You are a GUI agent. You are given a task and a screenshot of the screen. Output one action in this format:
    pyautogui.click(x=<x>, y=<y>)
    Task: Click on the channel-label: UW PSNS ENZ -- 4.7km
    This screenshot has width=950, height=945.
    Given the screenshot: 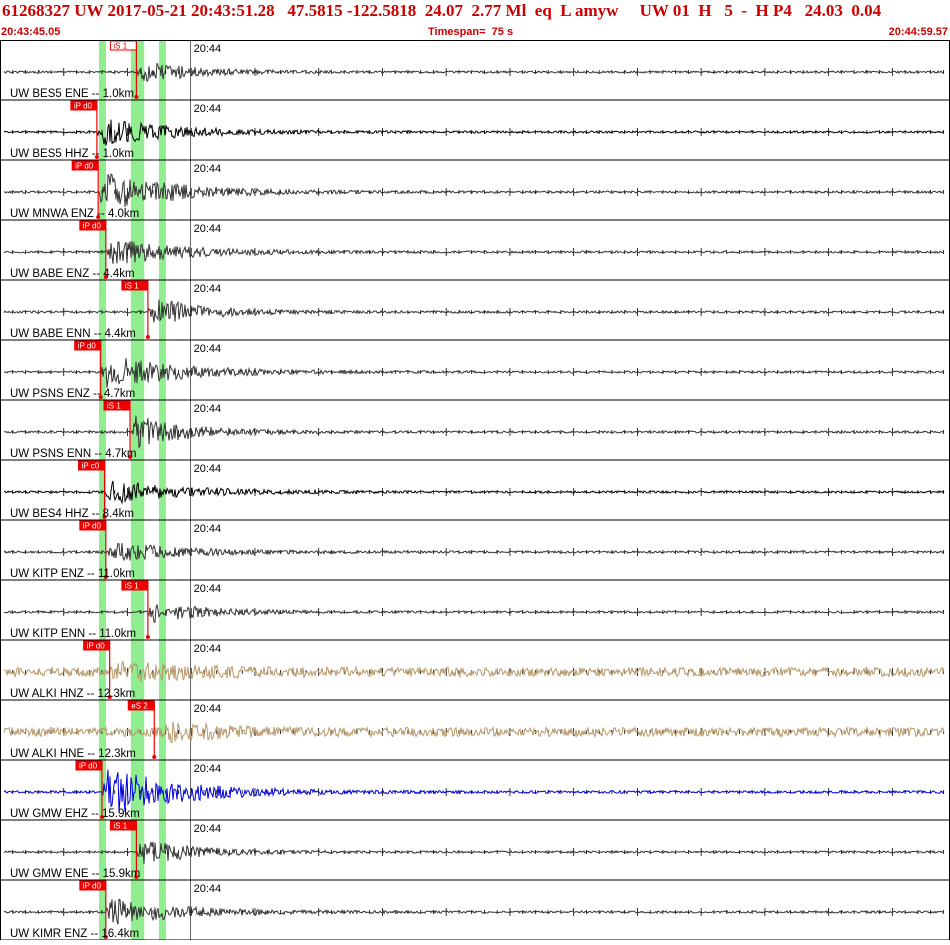 What is the action you would take?
    pyautogui.click(x=72, y=394)
    